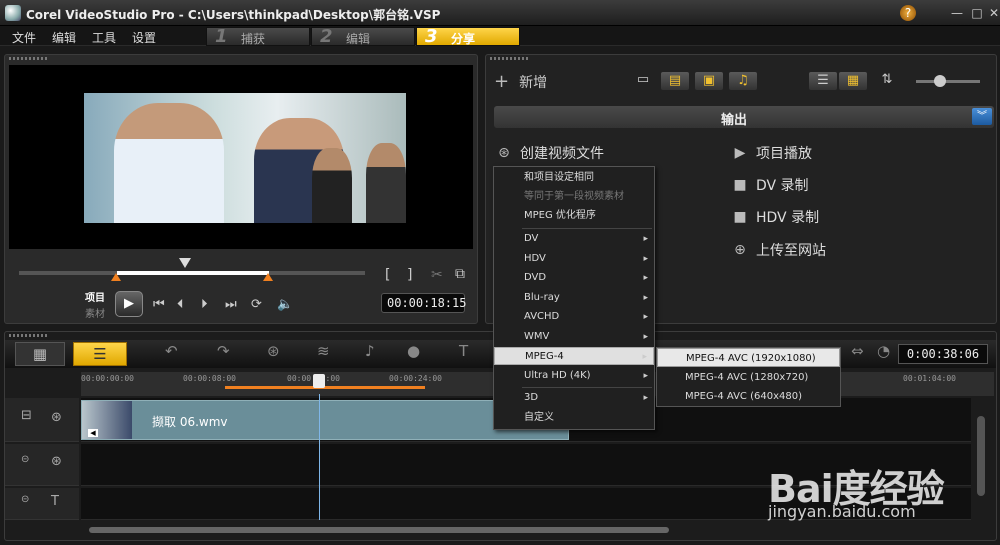  Describe the element at coordinates (791, 251) in the screenshot. I see `upload-web-label: 上传至网站` at that location.